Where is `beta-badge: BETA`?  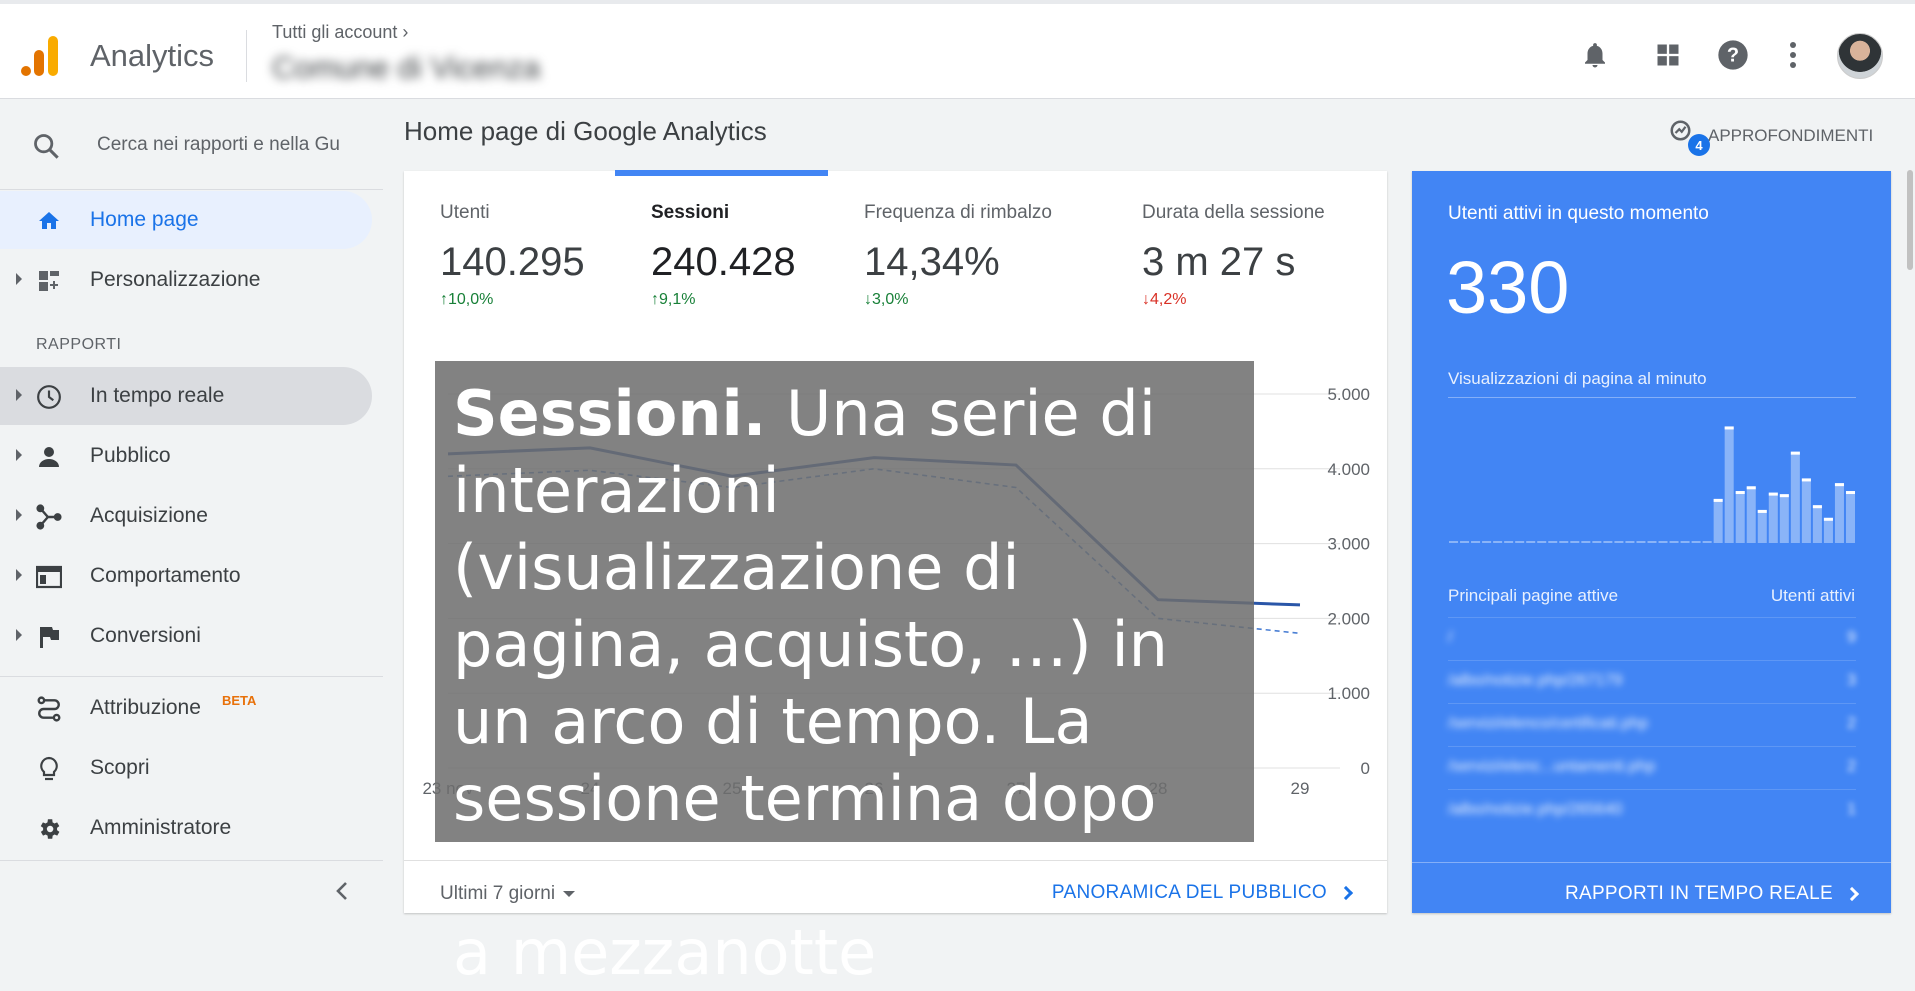 beta-badge: BETA is located at coordinates (239, 700).